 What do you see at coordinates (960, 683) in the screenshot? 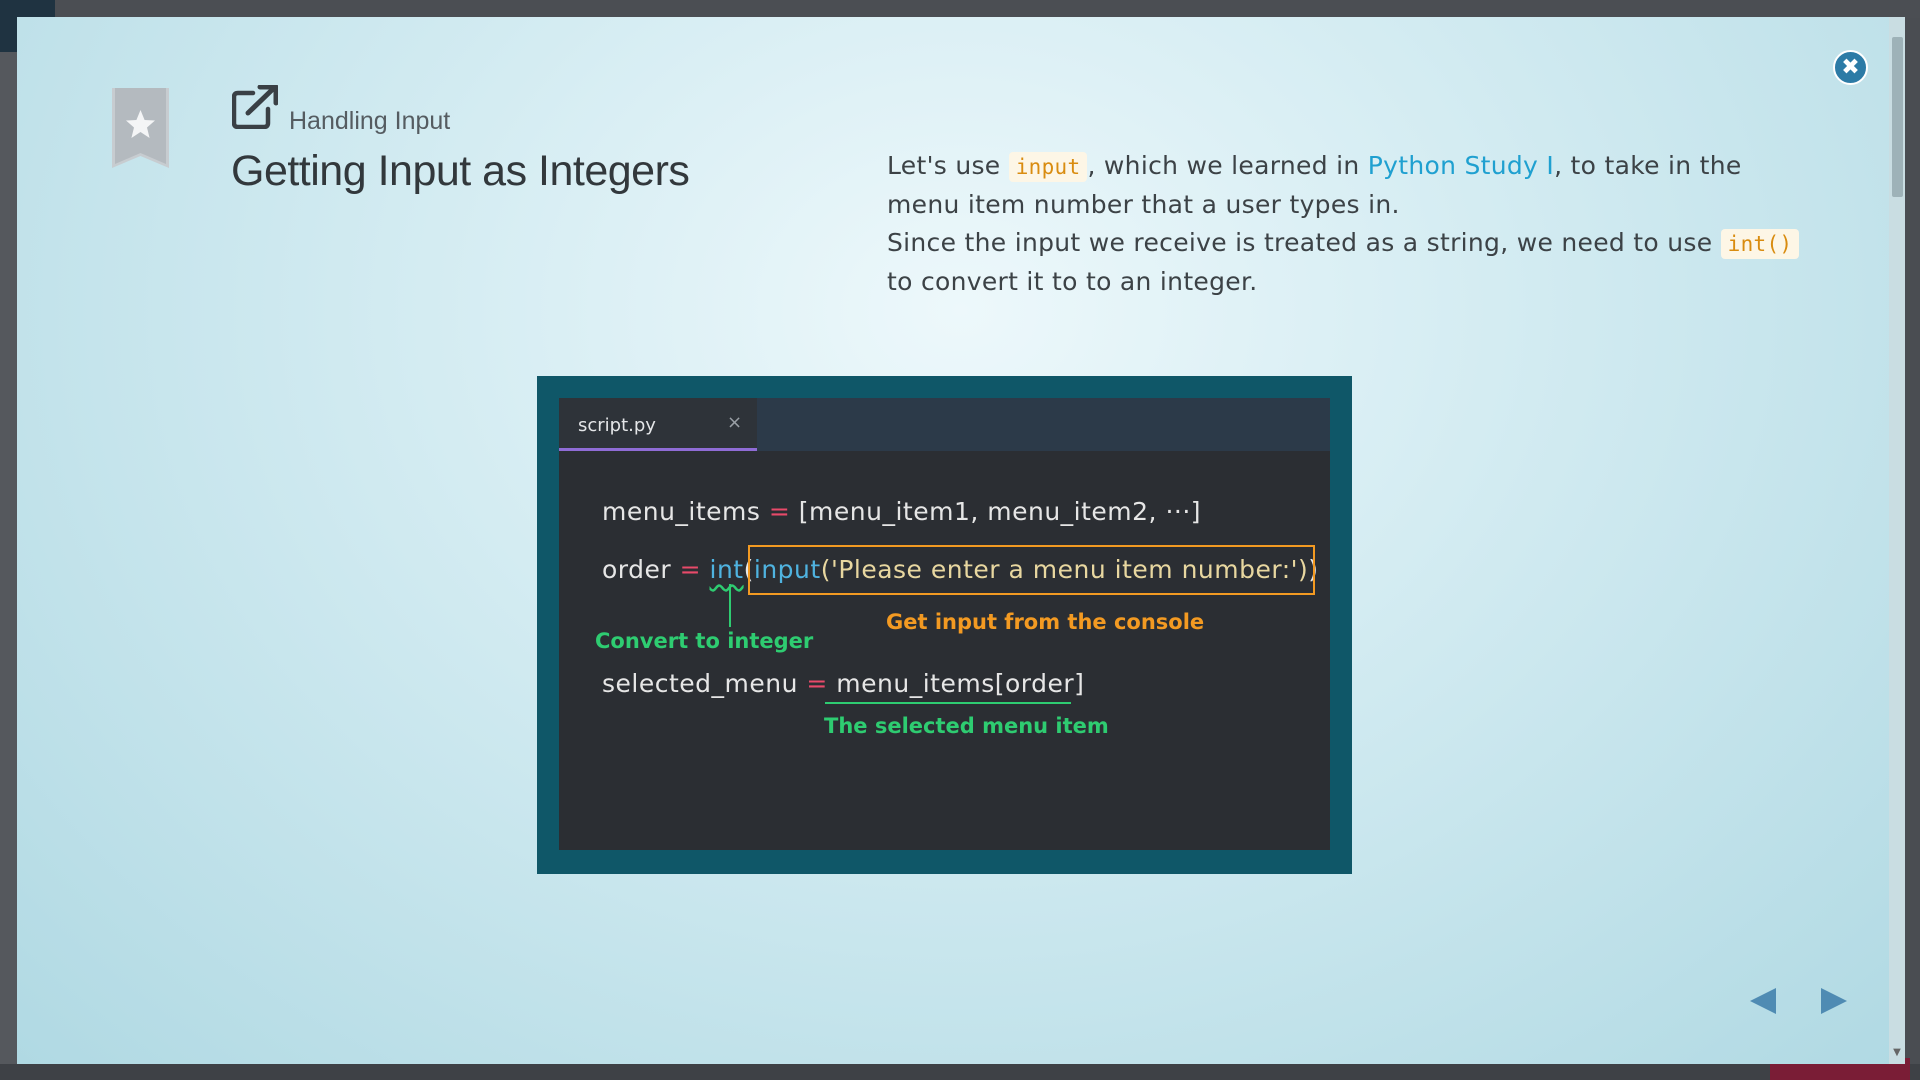
I see `code-rest: menu_items[order]` at bounding box center [960, 683].